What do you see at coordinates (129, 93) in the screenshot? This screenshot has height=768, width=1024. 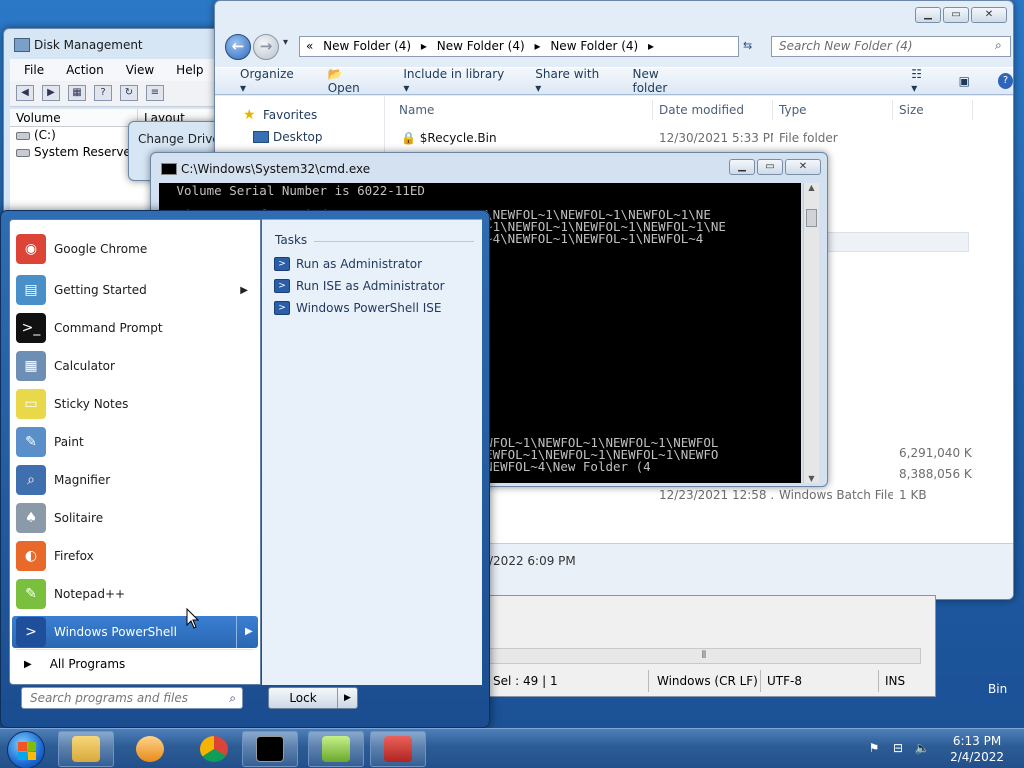 I see `refresh-icon: ↻` at bounding box center [129, 93].